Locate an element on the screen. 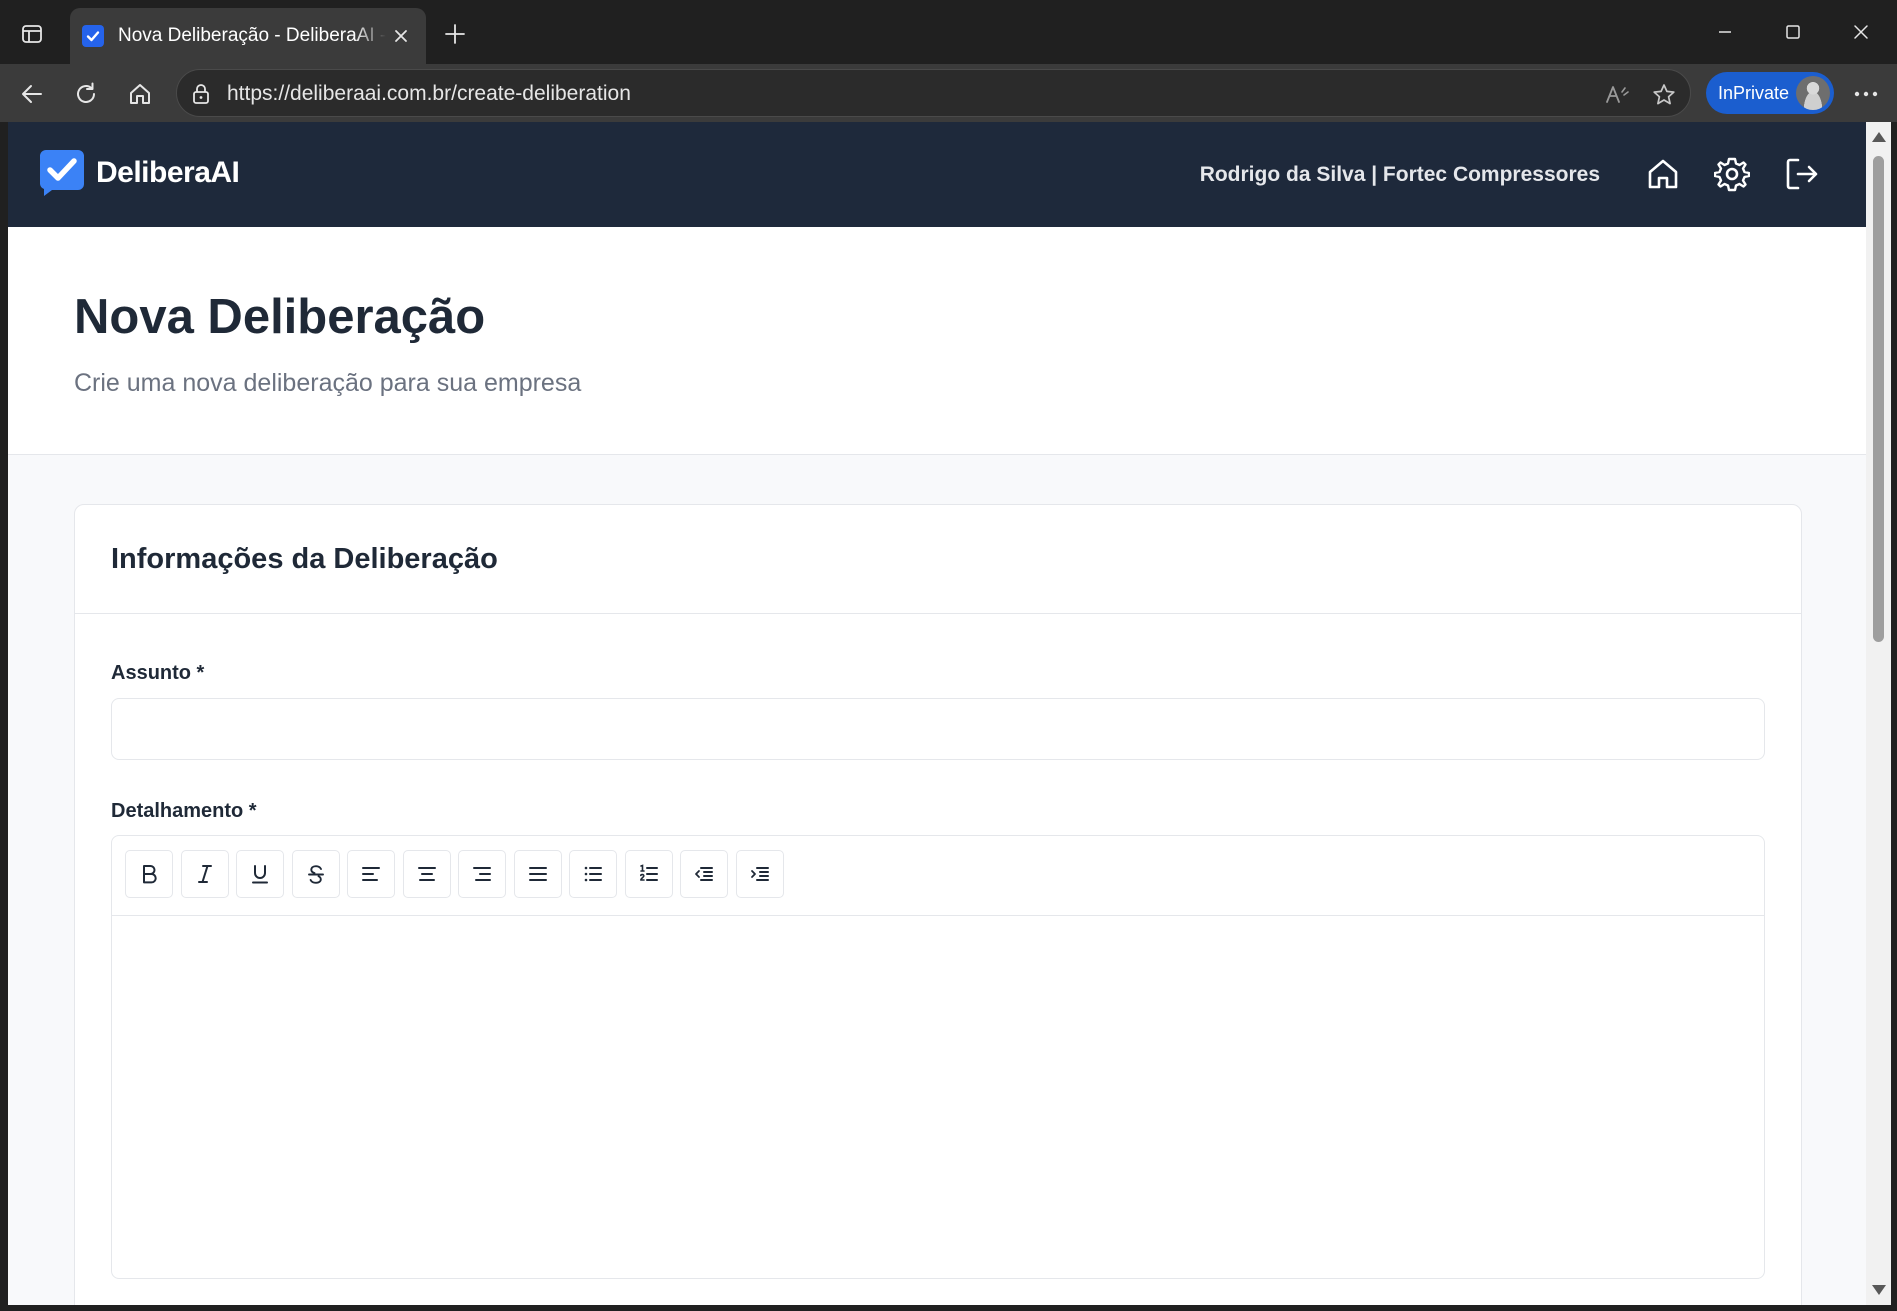  align-right-icon is located at coordinates (482, 874).